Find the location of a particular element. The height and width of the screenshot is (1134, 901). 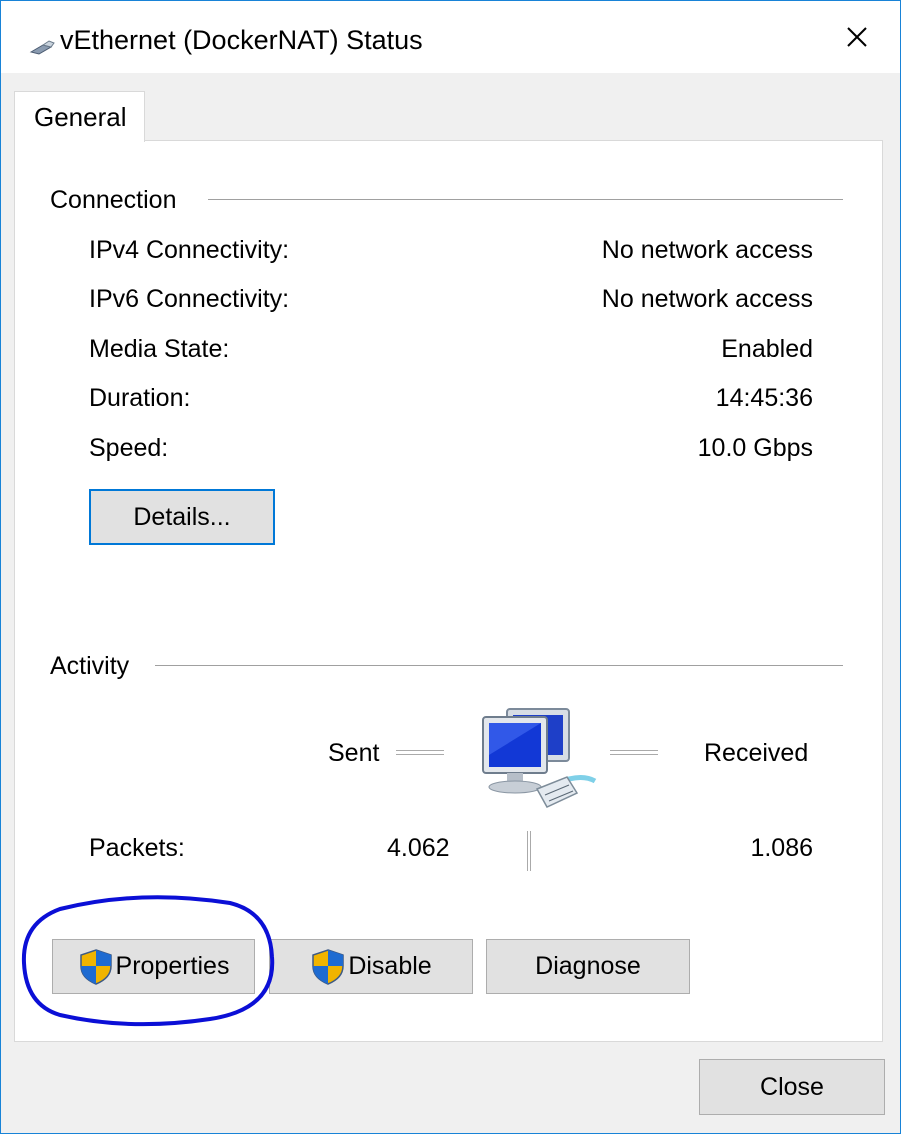

properties-label: Properties is located at coordinates (172, 966).